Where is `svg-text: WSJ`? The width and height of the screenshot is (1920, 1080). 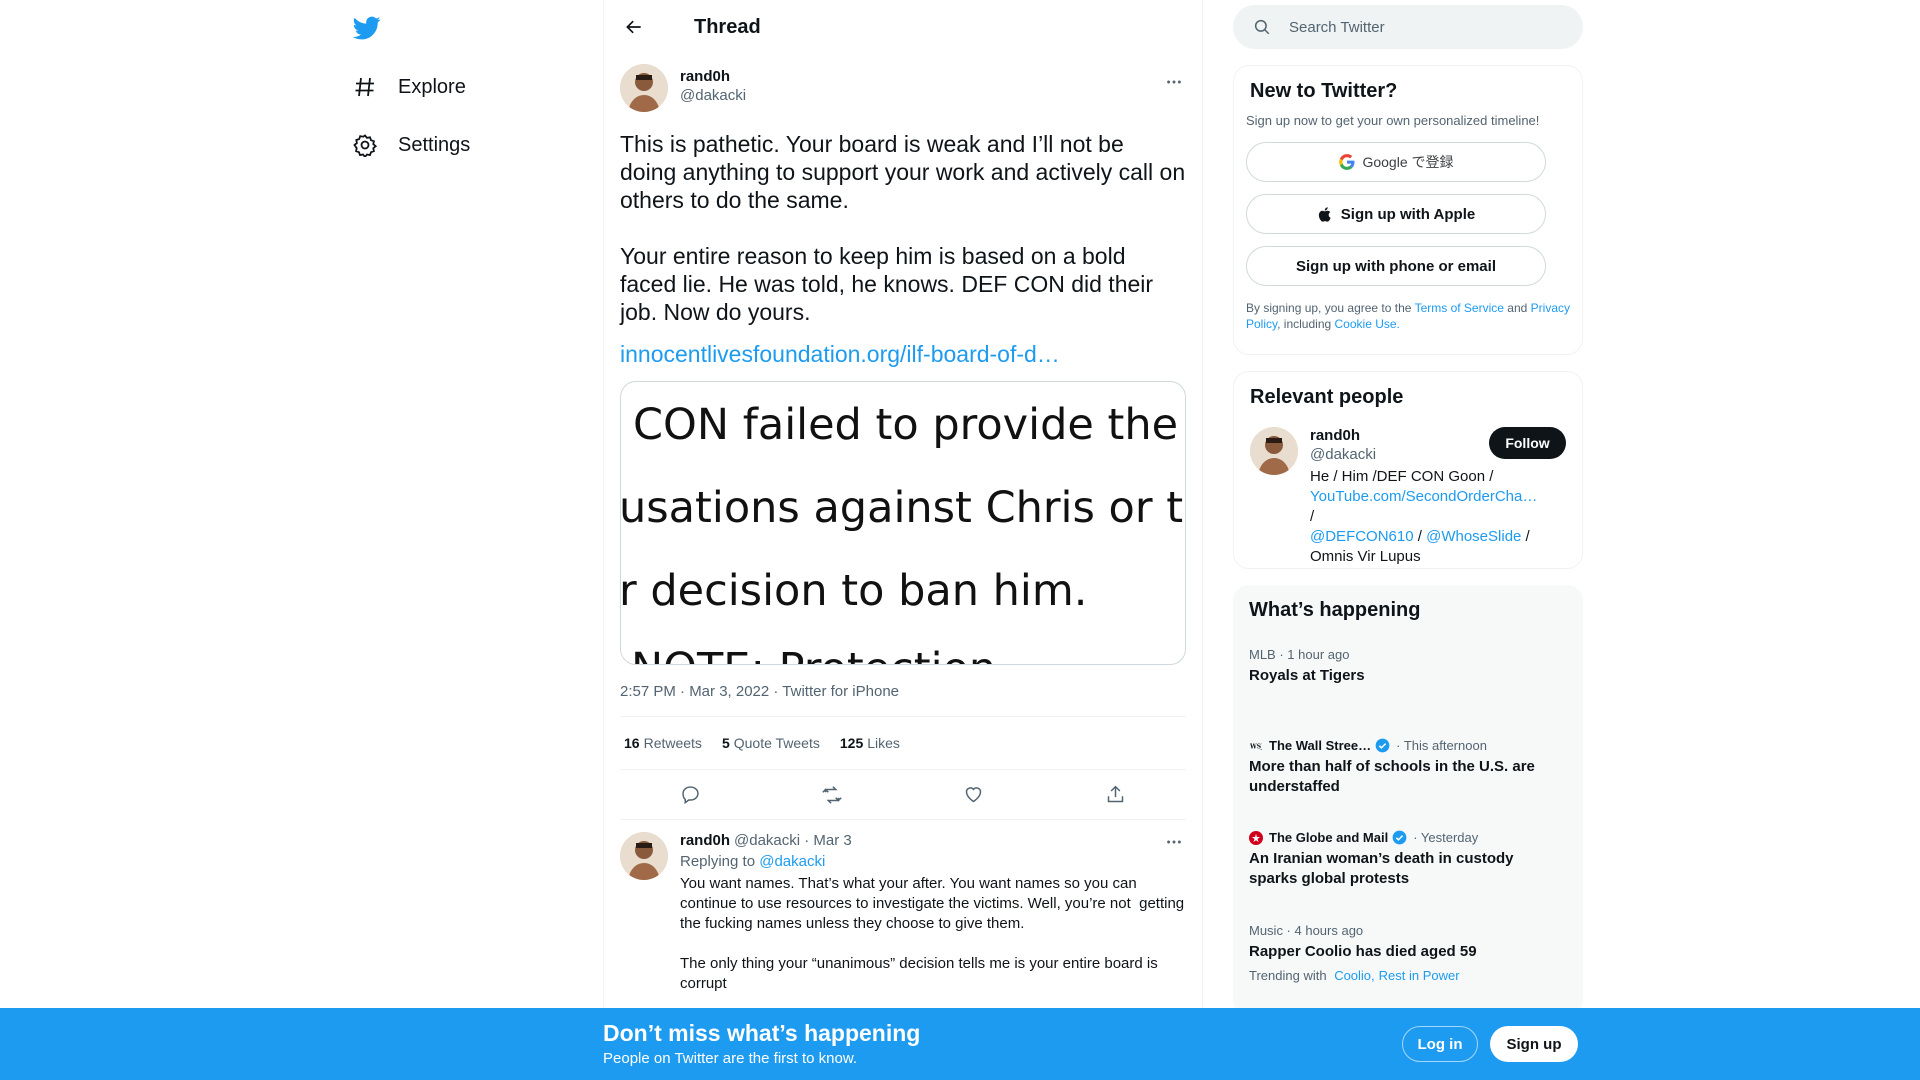
svg-text: WSJ is located at coordinates (1256, 746).